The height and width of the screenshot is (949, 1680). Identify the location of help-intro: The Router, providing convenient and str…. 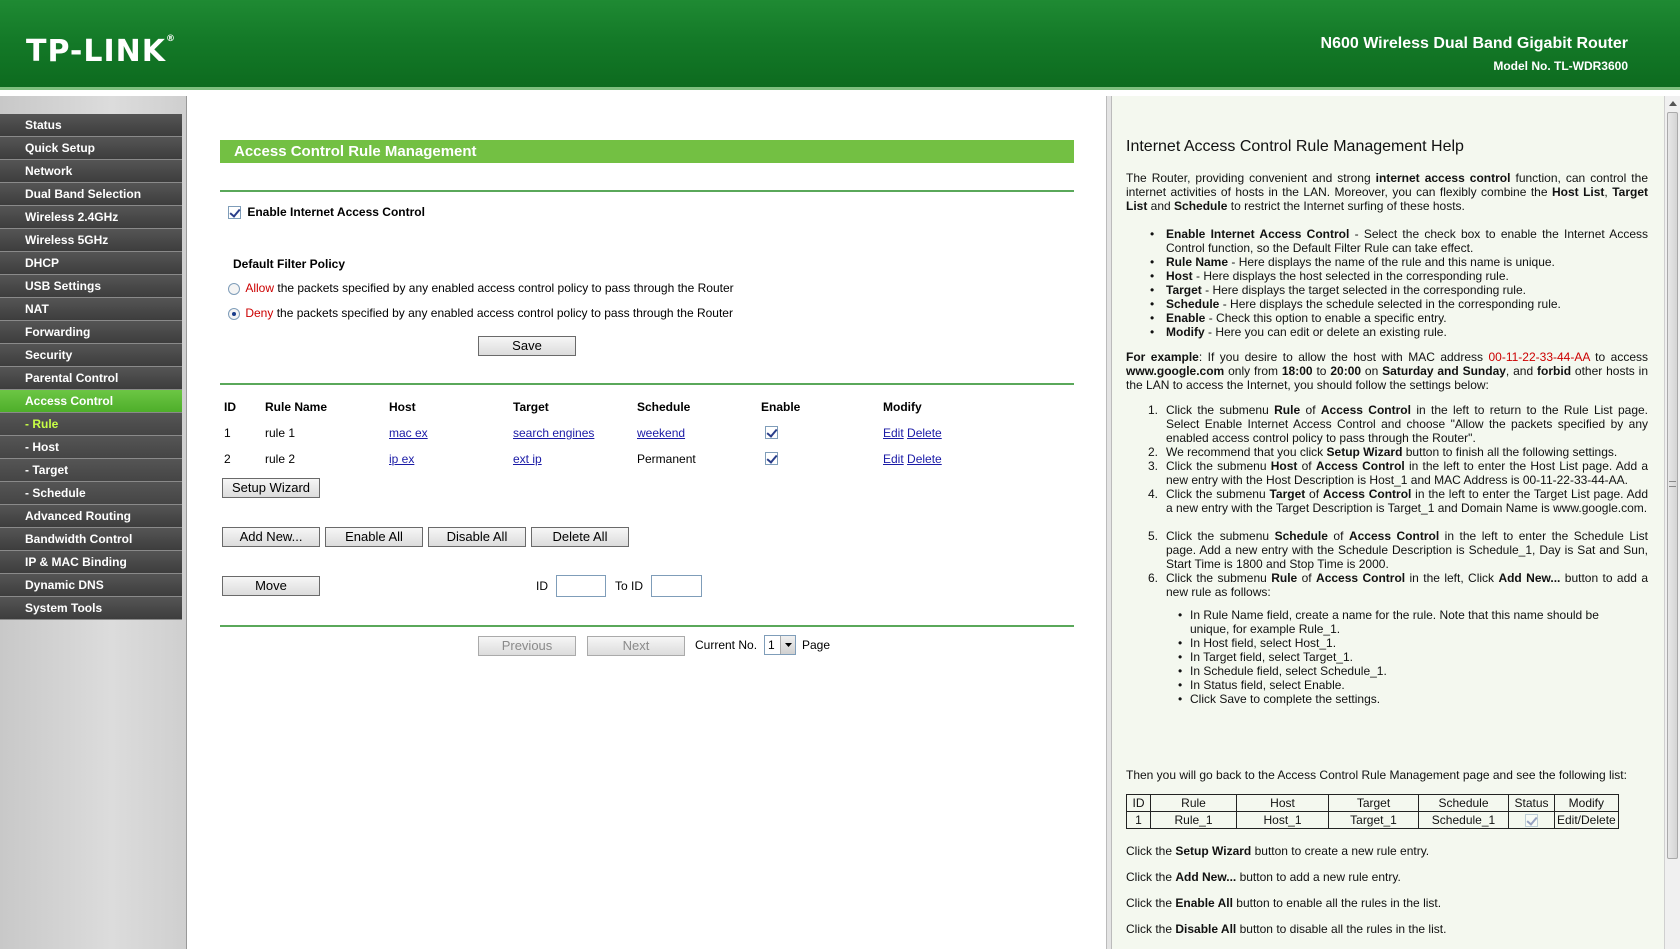
(1387, 192).